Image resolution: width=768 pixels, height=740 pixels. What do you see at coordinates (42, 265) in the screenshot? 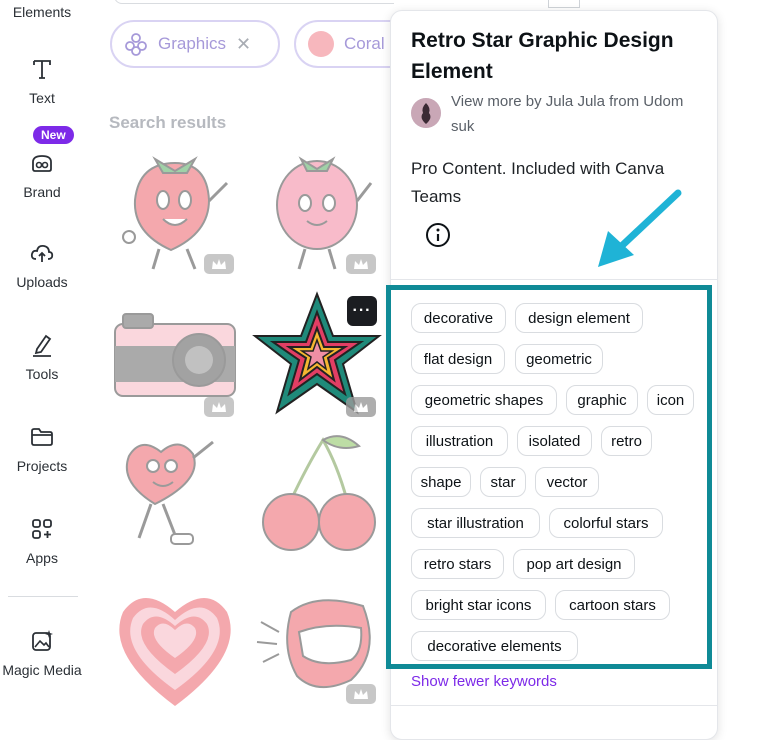
I see `sidebar-item-uploads: Uploads` at bounding box center [42, 265].